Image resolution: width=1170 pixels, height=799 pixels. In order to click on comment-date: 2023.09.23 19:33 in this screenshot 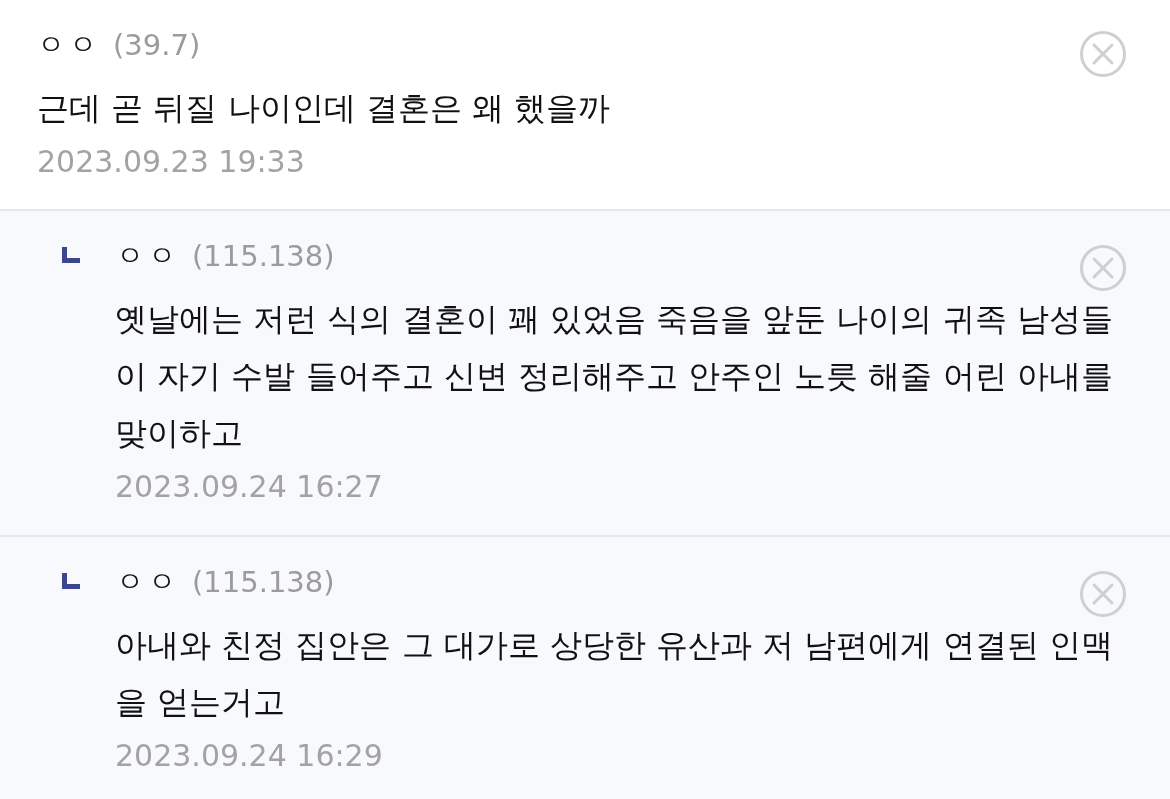, I will do `click(171, 162)`.